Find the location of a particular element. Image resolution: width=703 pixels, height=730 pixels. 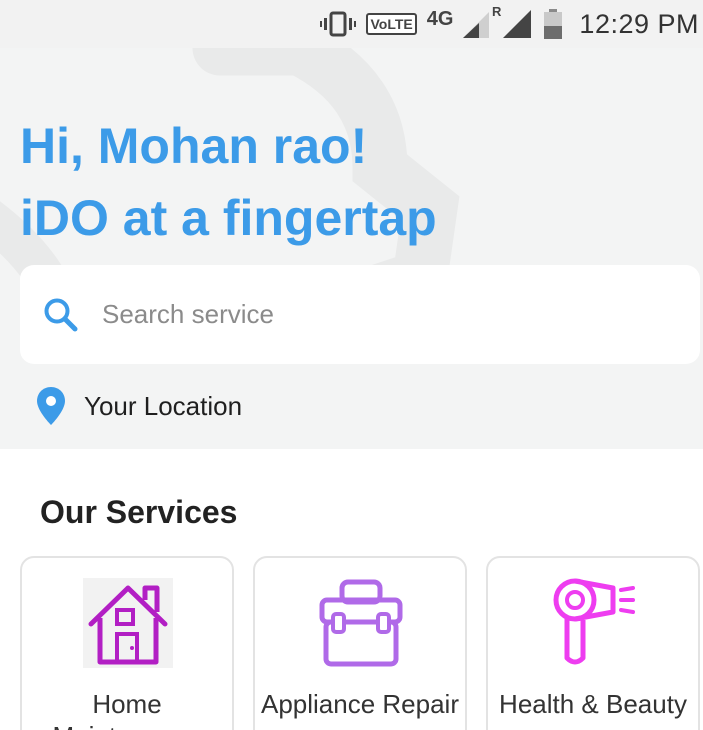

greeting-heading: Hi, Mohan rao! iDO at a fingertap is located at coordinates (228, 182).